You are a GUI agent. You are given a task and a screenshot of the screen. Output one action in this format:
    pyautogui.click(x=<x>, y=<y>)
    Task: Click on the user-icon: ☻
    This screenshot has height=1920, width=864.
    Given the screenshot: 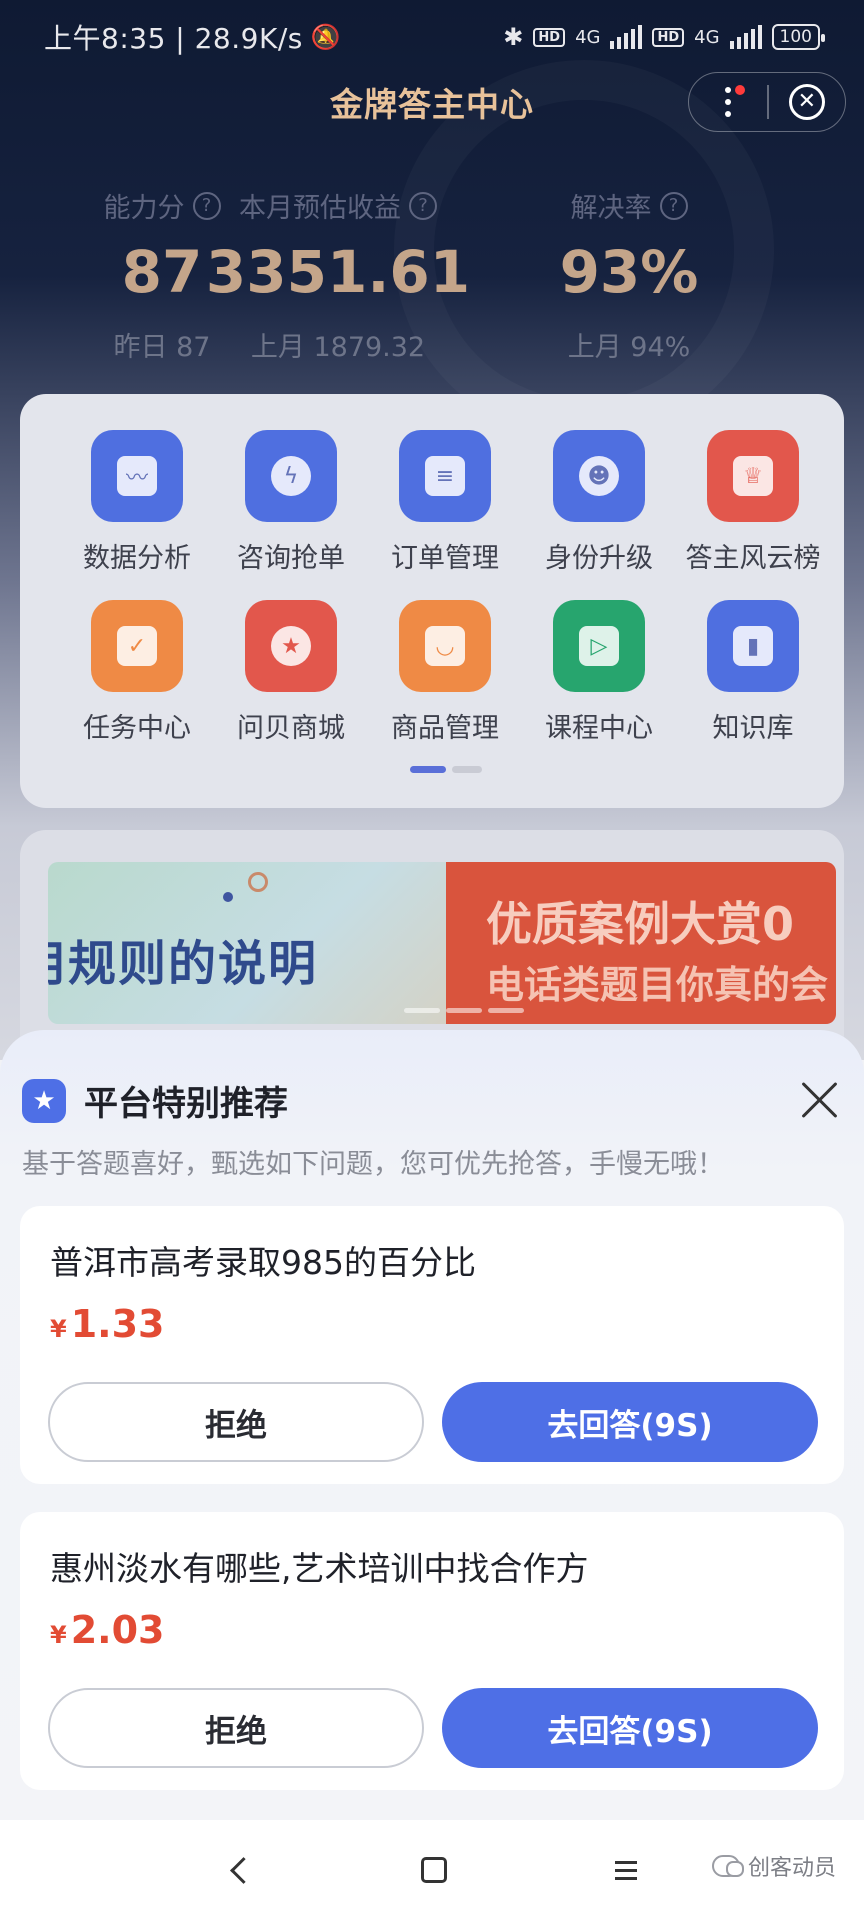 What is the action you would take?
    pyautogui.click(x=599, y=476)
    